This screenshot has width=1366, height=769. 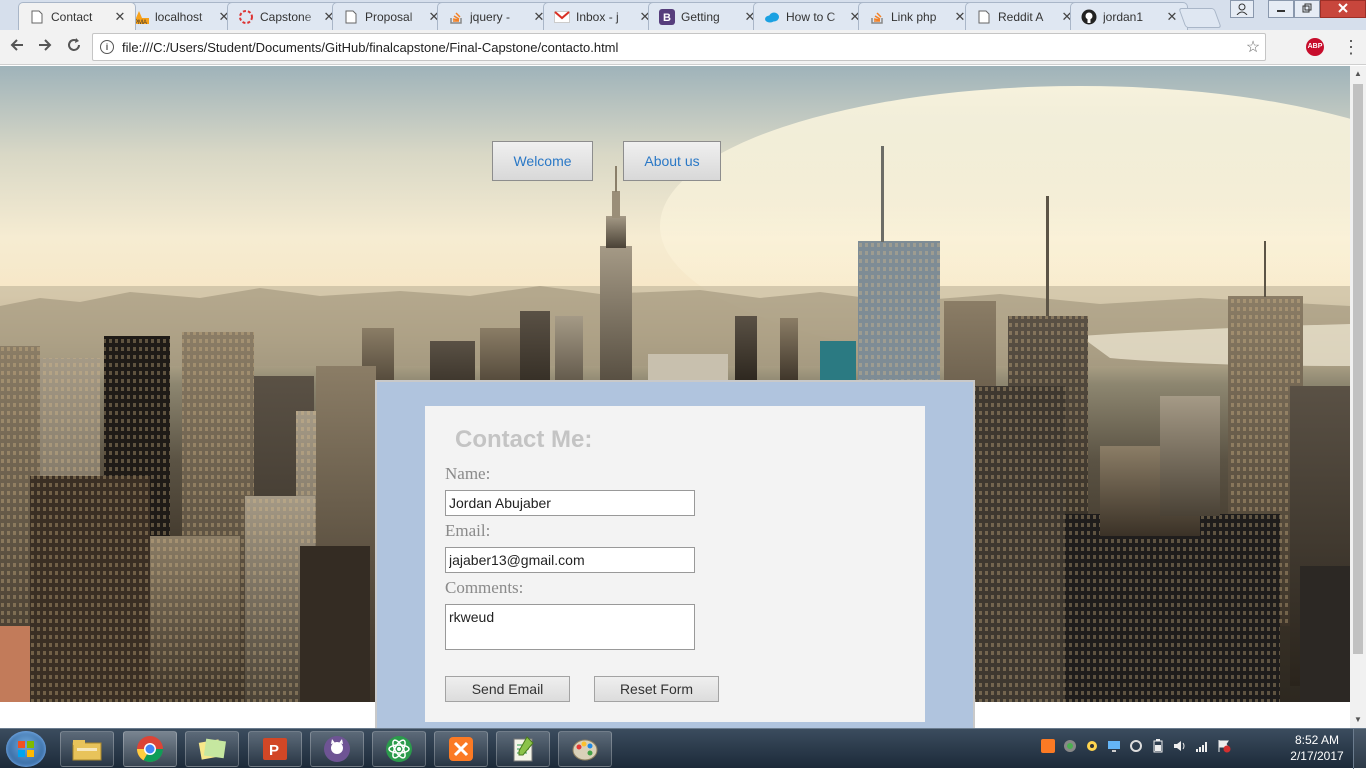 I want to click on back-icon, so click(x=17, y=47).